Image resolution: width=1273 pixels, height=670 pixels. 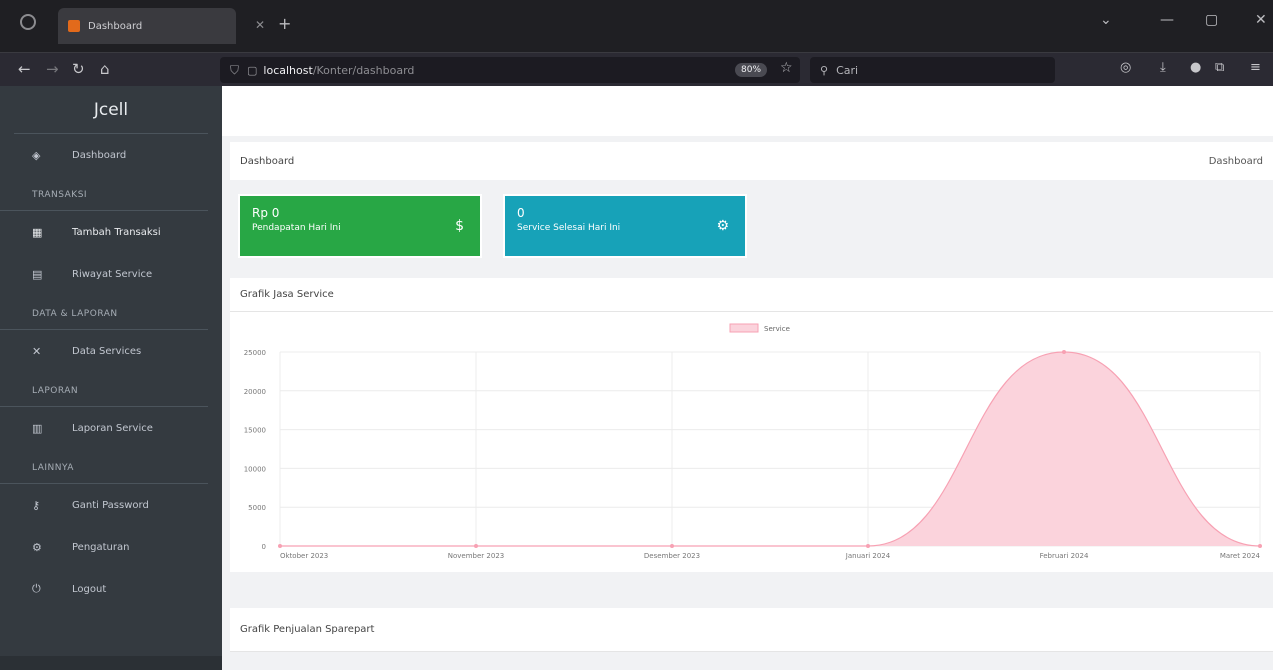 I want to click on favicon-icon, so click(x=74, y=26).